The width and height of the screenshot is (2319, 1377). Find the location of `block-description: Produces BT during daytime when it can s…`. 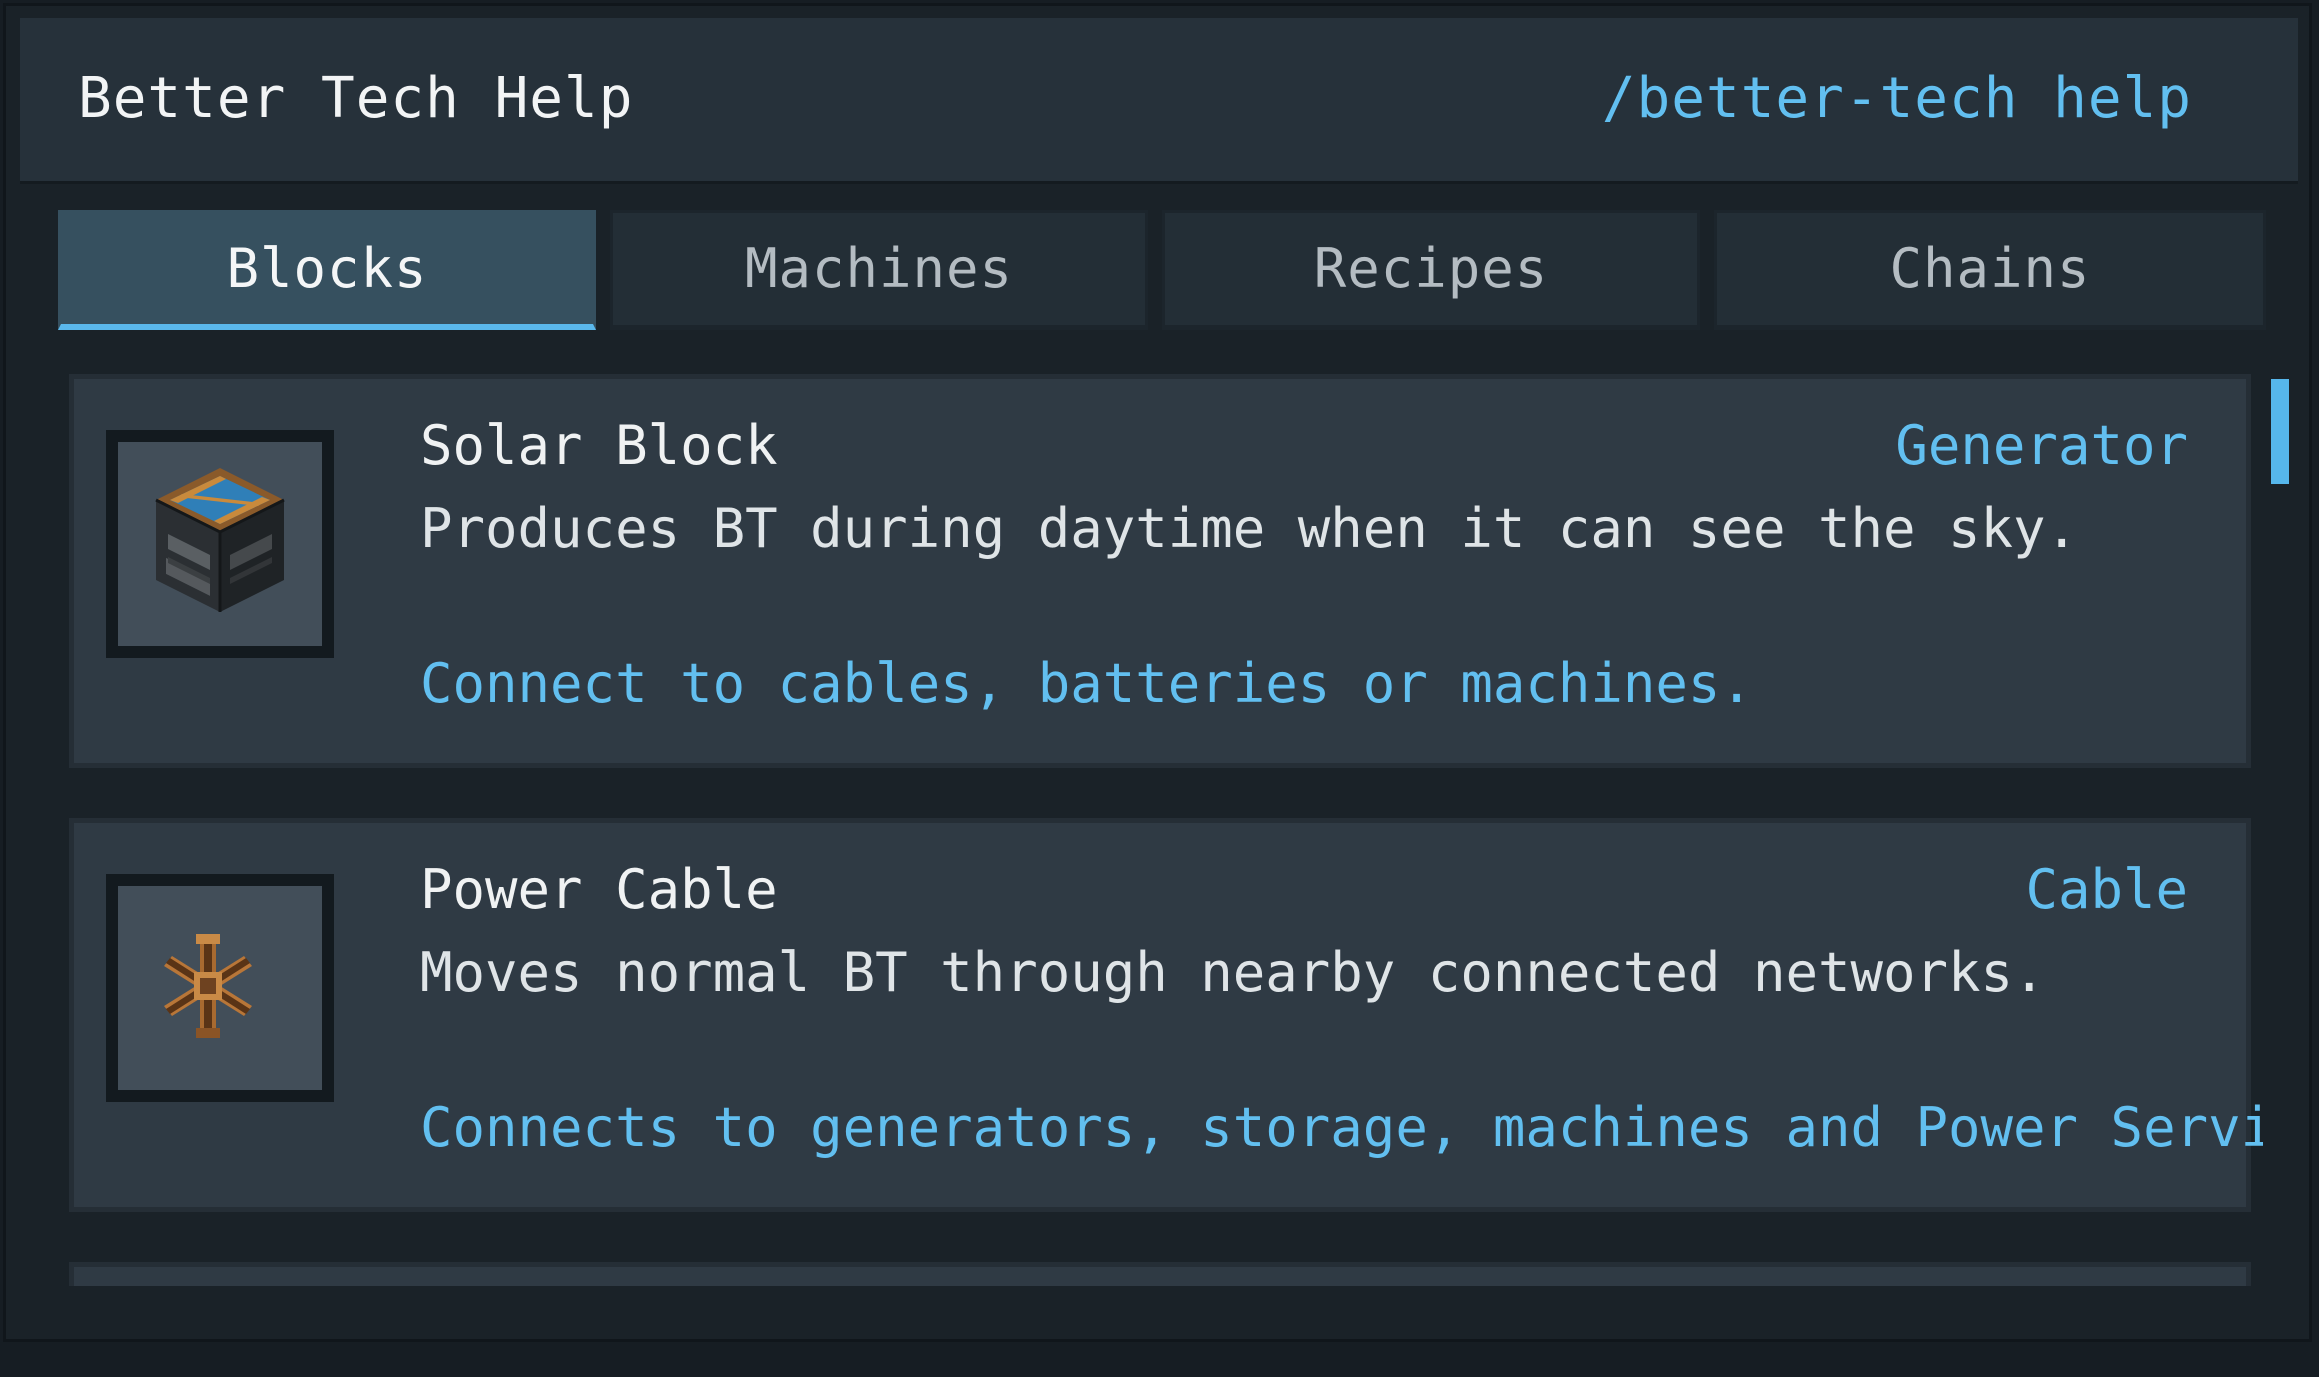

block-description: Produces BT during daytime when it can s… is located at coordinates (1249, 528).